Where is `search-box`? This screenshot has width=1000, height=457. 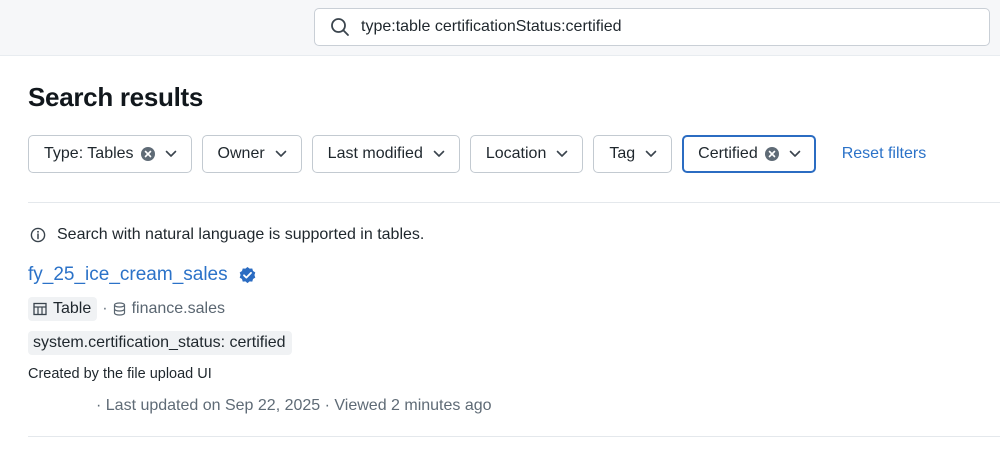 search-box is located at coordinates (652, 27).